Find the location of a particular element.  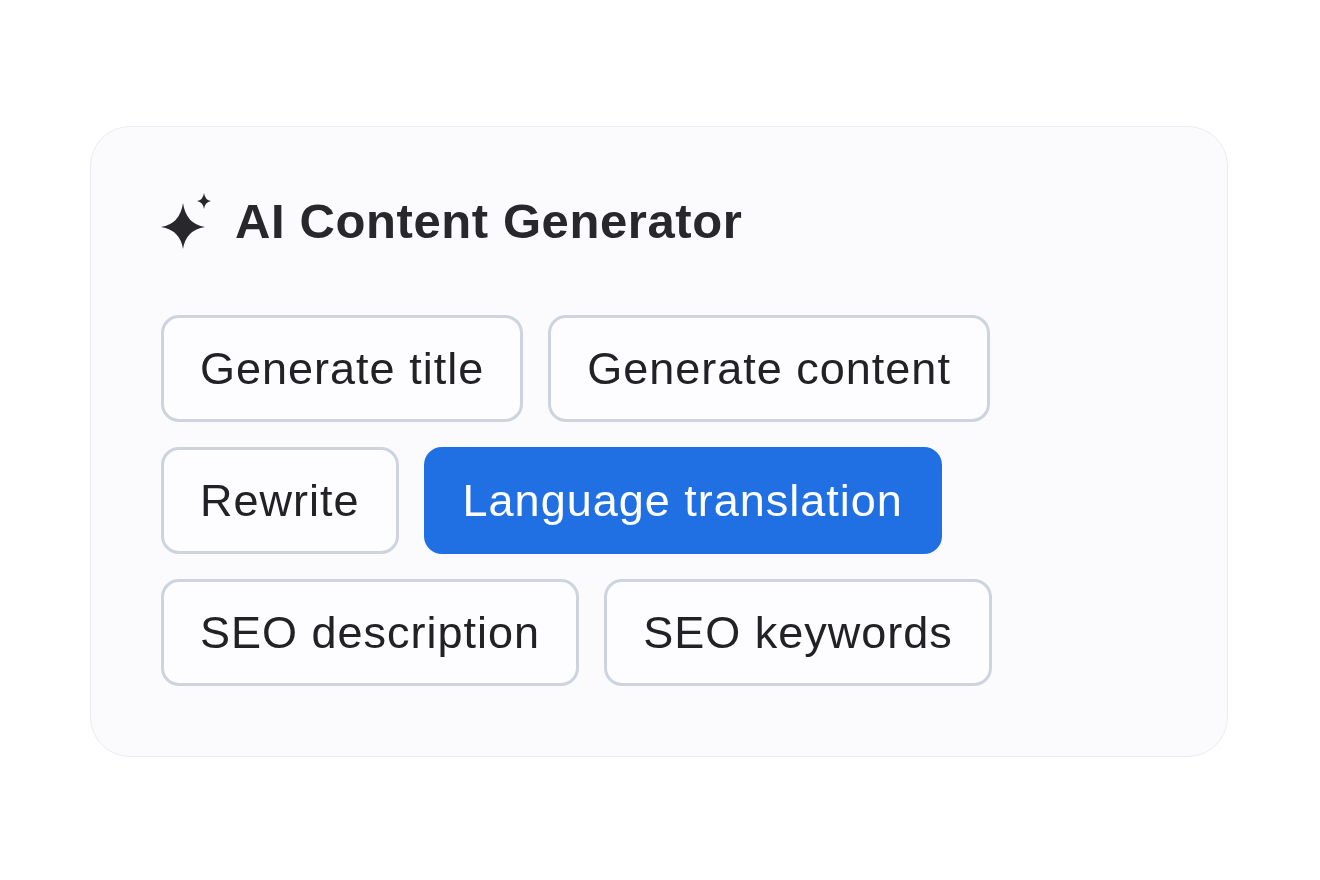

chip-button: SEO description is located at coordinates (370, 632).